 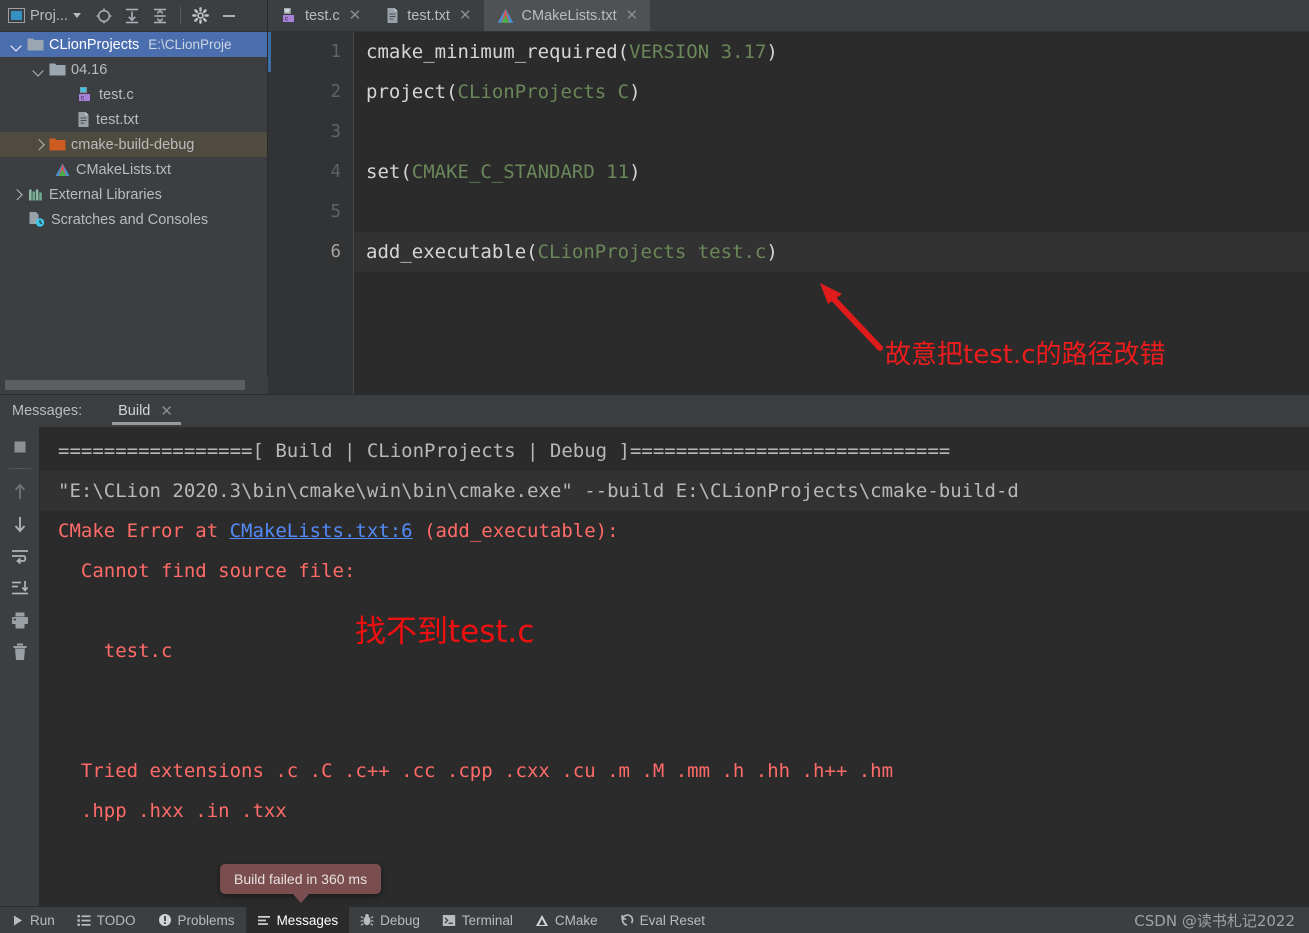 What do you see at coordinates (124, 169) in the screenshot?
I see `tree-item-label: CMakeLists.txt` at bounding box center [124, 169].